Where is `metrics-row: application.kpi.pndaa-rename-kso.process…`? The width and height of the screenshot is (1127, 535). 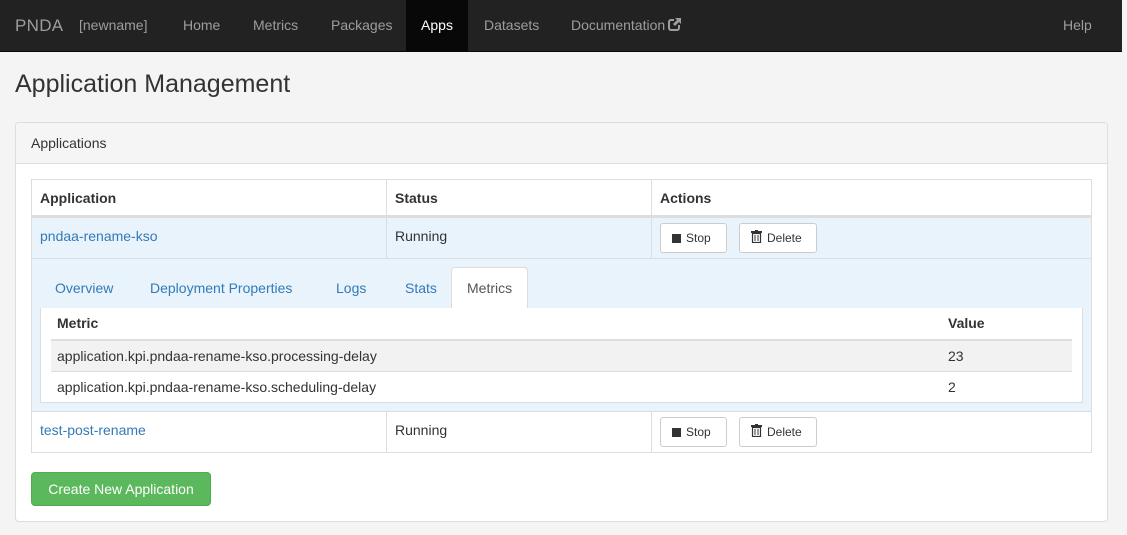 metrics-row: application.kpi.pndaa-rename-kso.process… is located at coordinates (561, 355).